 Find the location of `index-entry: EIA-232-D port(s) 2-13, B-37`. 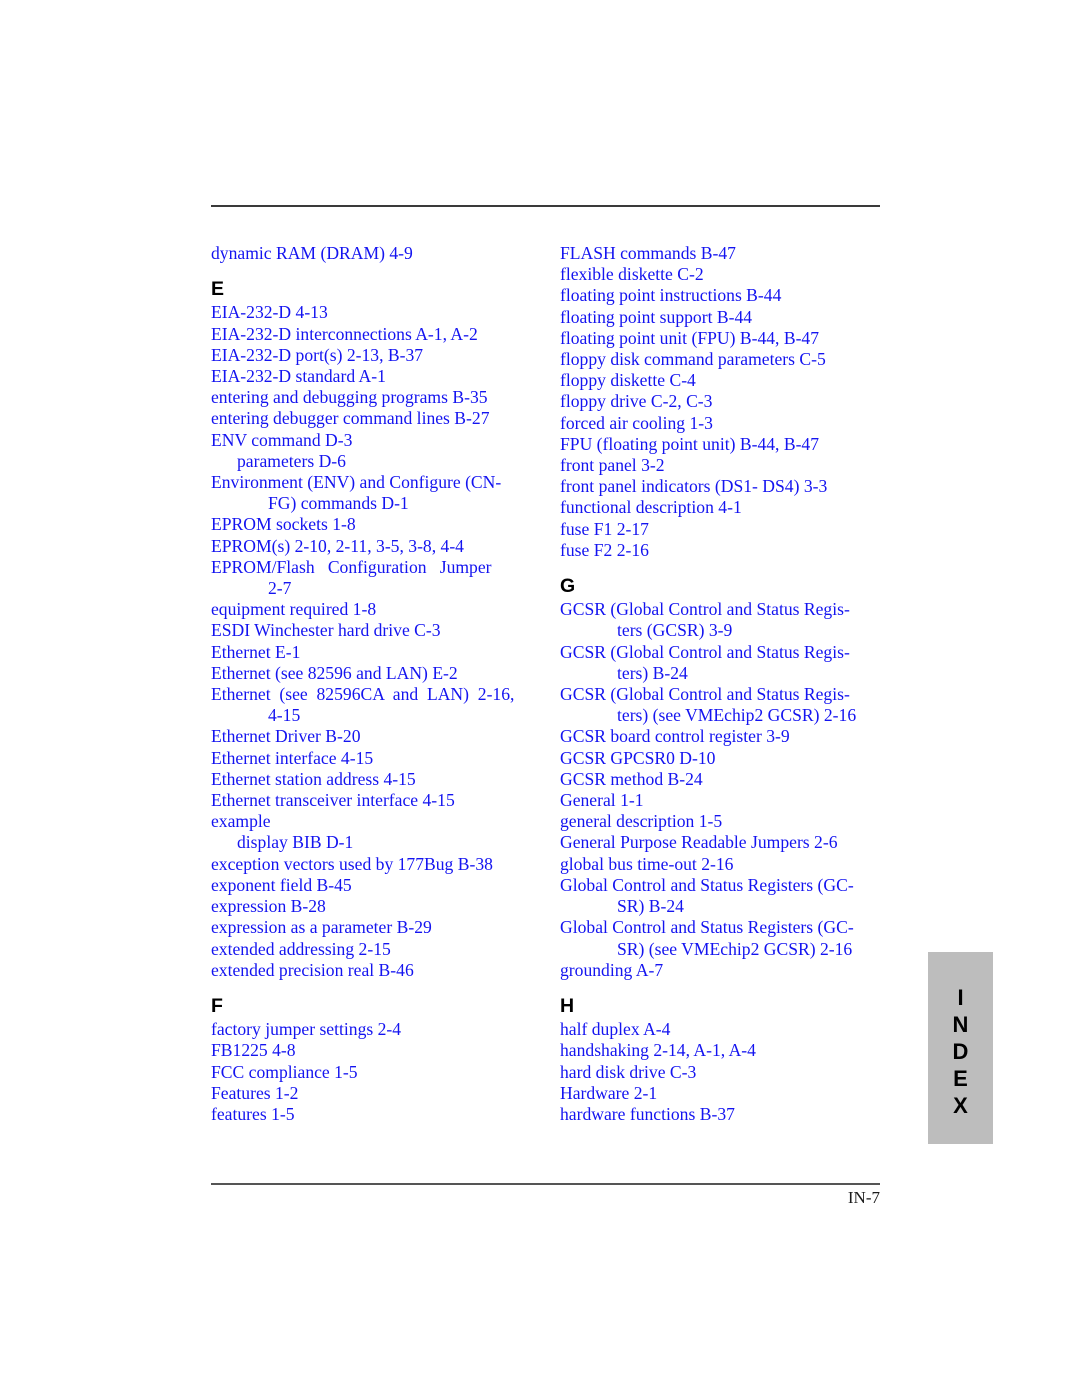

index-entry: EIA-232-D port(s) 2-13, B-37 is located at coordinates (317, 354).